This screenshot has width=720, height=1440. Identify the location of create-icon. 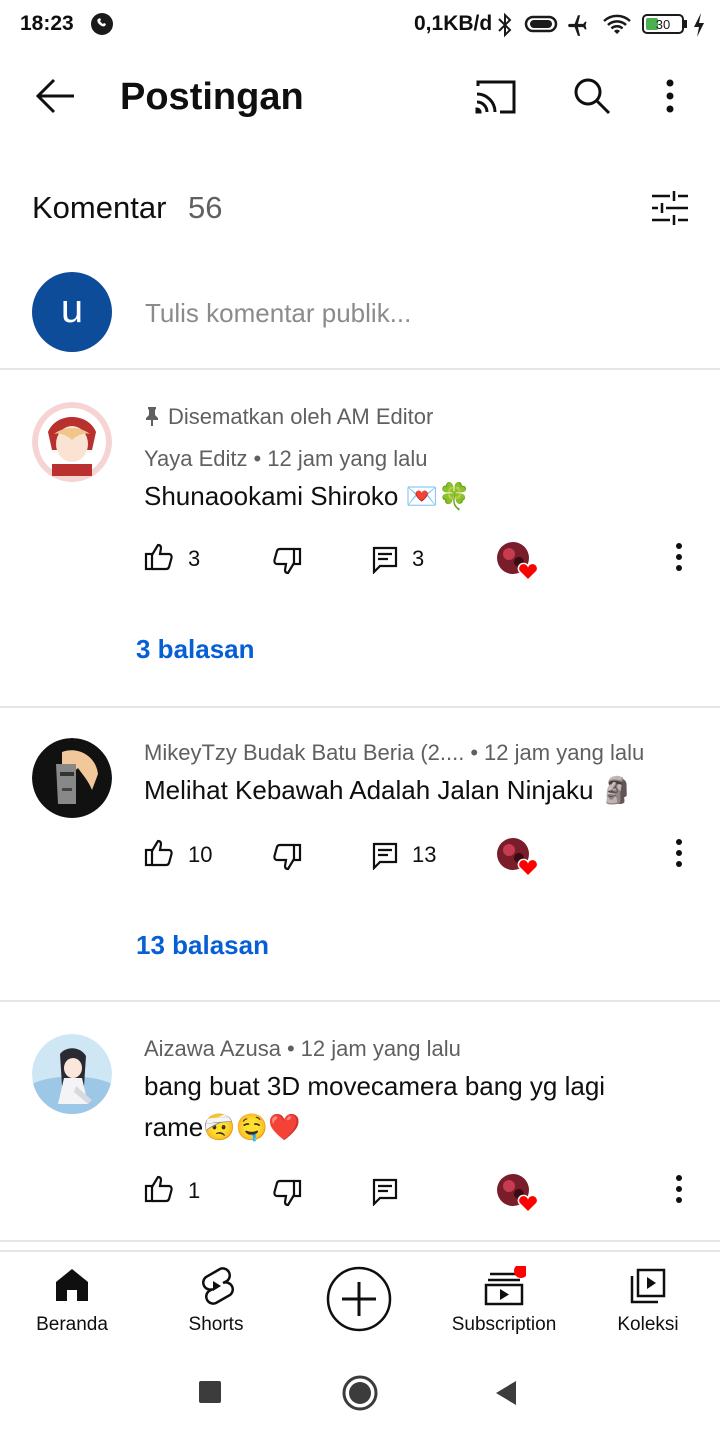
(359, 1301).